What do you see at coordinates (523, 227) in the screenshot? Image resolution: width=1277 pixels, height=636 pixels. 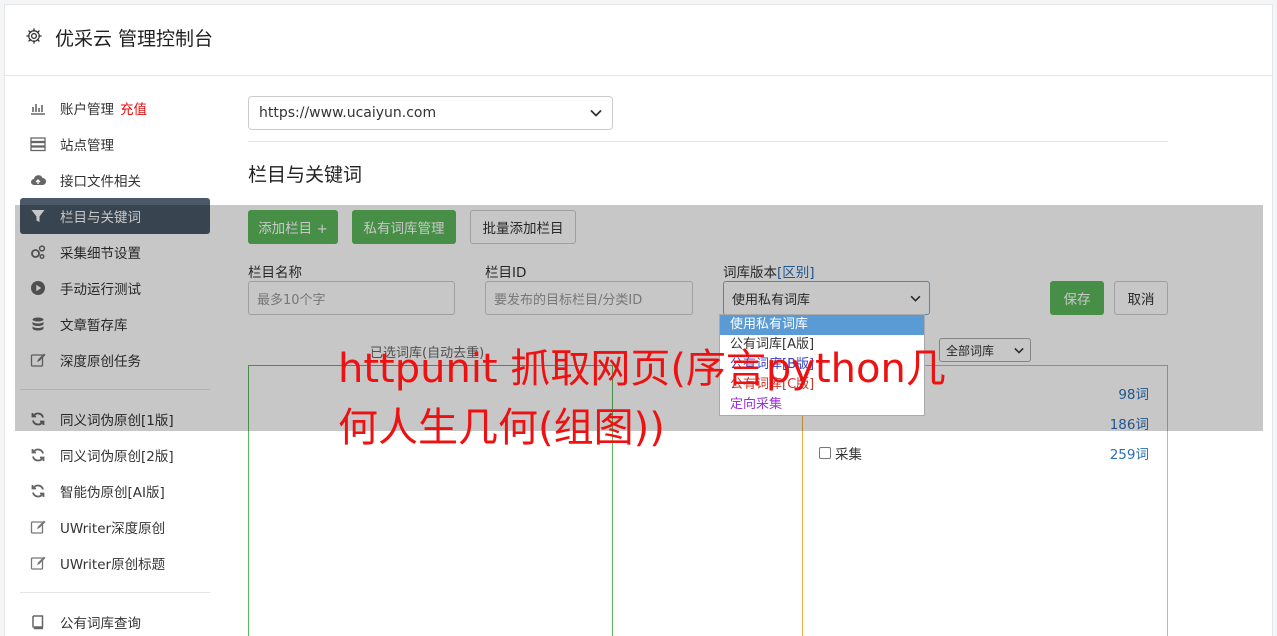 I see `batch-add-button: 批量添加栏目` at bounding box center [523, 227].